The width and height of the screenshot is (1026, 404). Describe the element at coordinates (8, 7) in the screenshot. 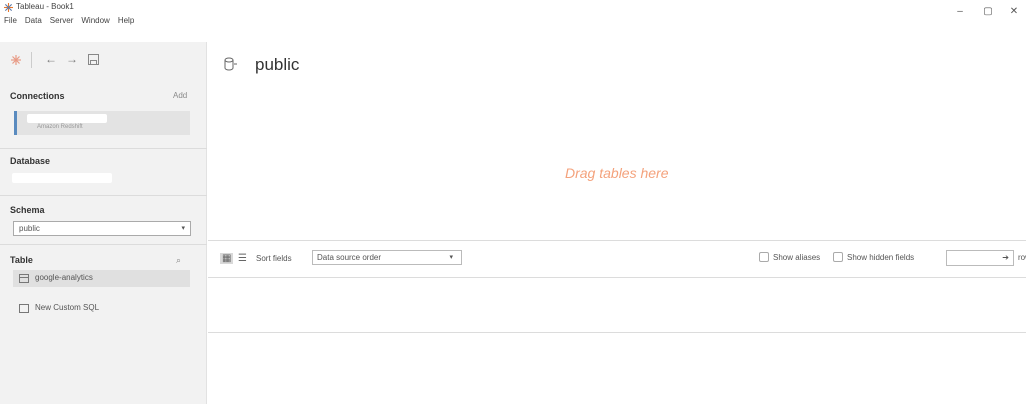

I see `tableau-logo-icon` at that location.